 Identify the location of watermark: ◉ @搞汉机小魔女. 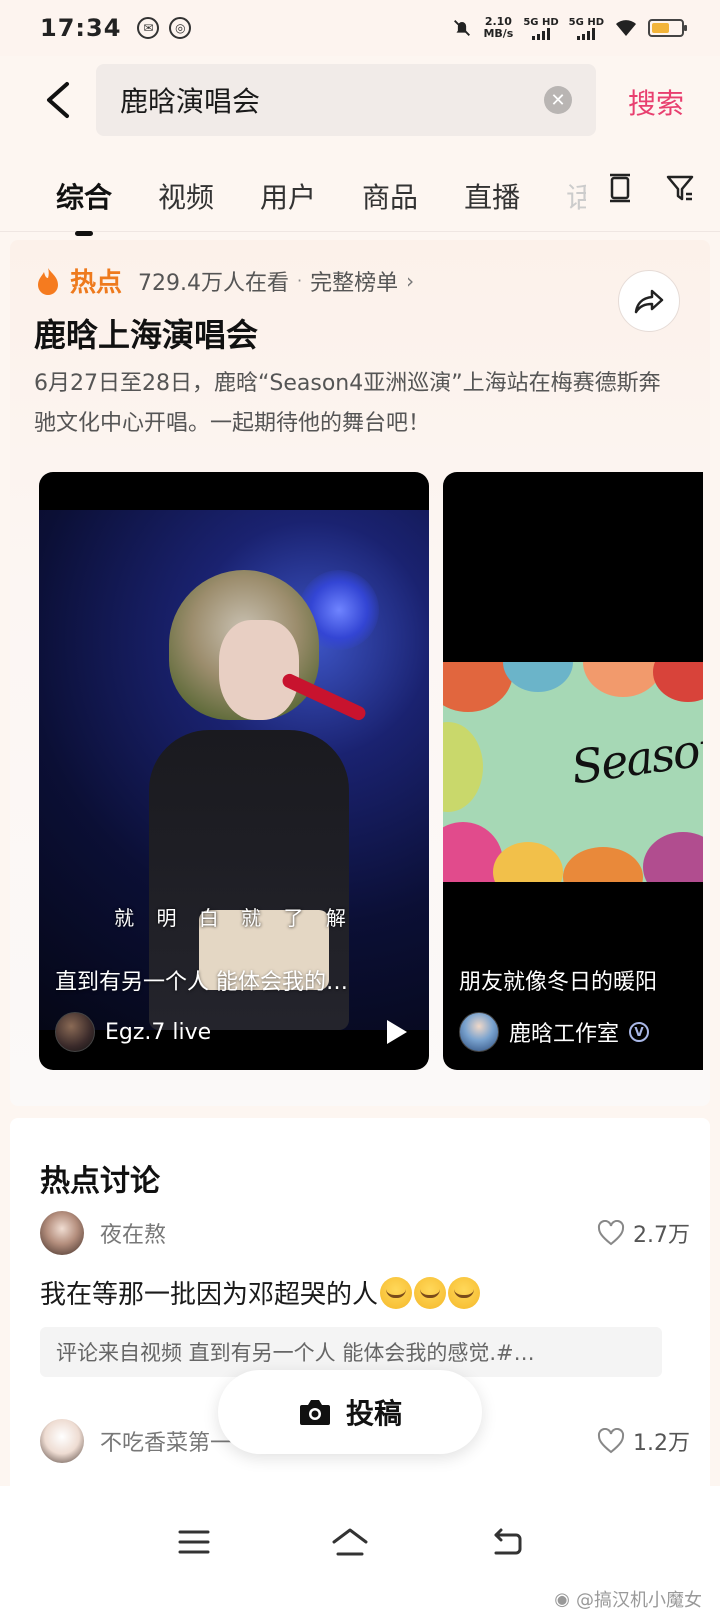
(628, 1599).